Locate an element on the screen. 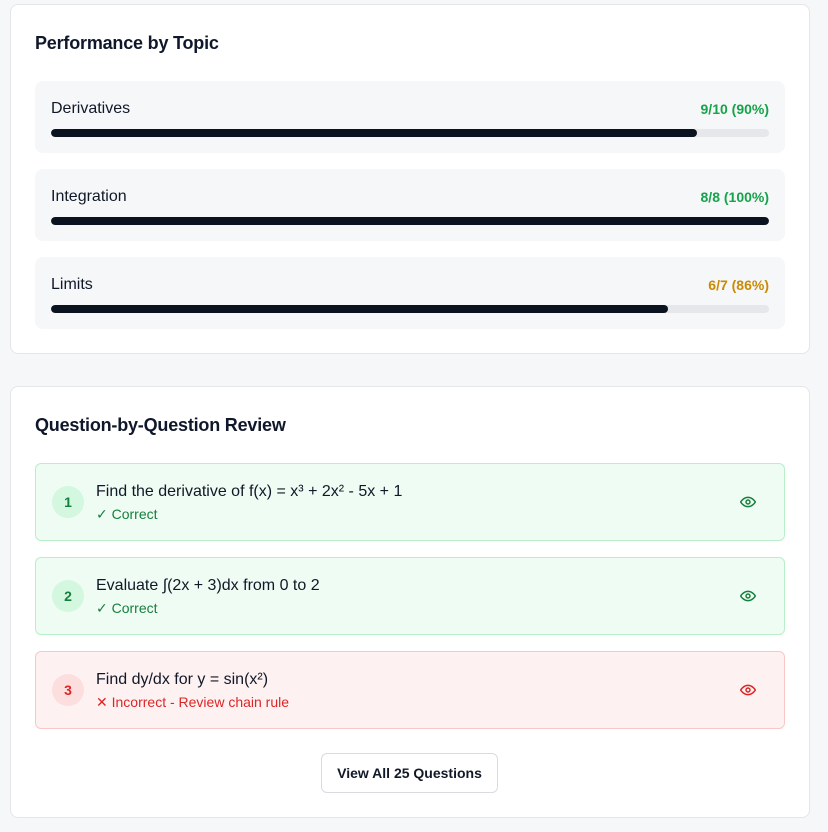 The width and height of the screenshot is (828, 832). question-text: Find dy/dx for y = sin(x²) is located at coordinates (182, 679).